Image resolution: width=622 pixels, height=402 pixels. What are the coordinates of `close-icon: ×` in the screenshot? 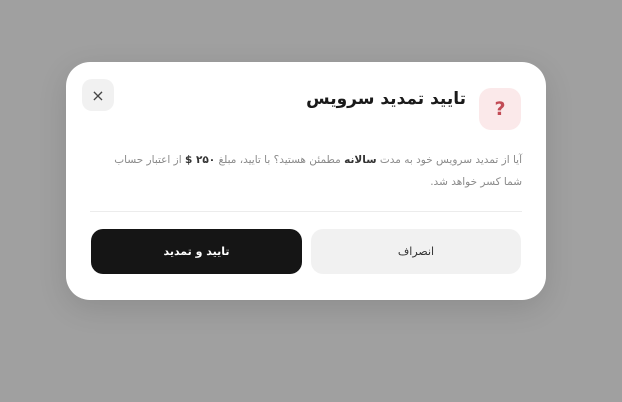 It's located at (98, 95).